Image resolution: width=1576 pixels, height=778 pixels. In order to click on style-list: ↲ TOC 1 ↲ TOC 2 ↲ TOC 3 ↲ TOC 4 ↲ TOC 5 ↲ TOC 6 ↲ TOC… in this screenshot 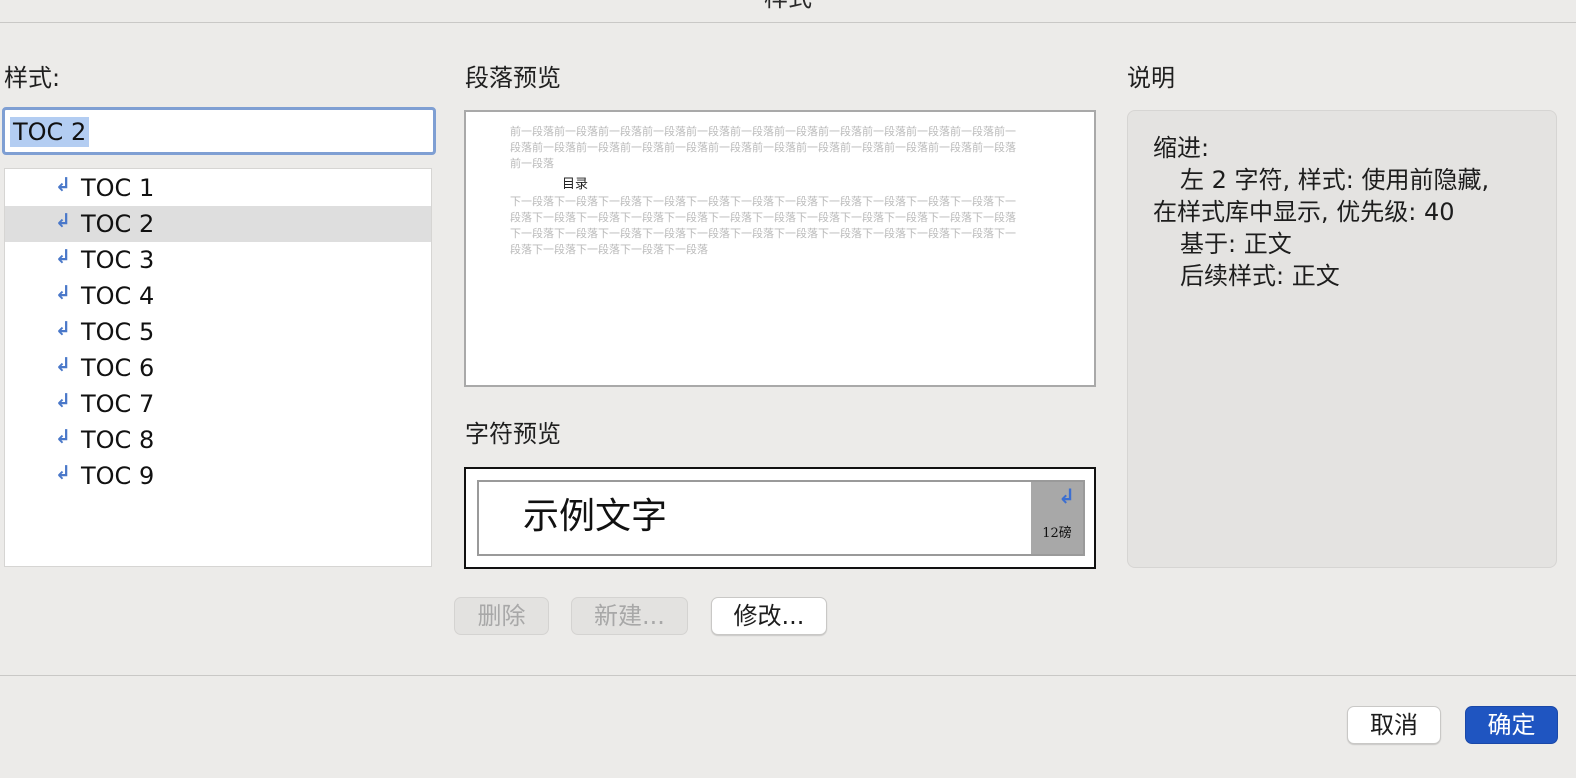, I will do `click(218, 367)`.